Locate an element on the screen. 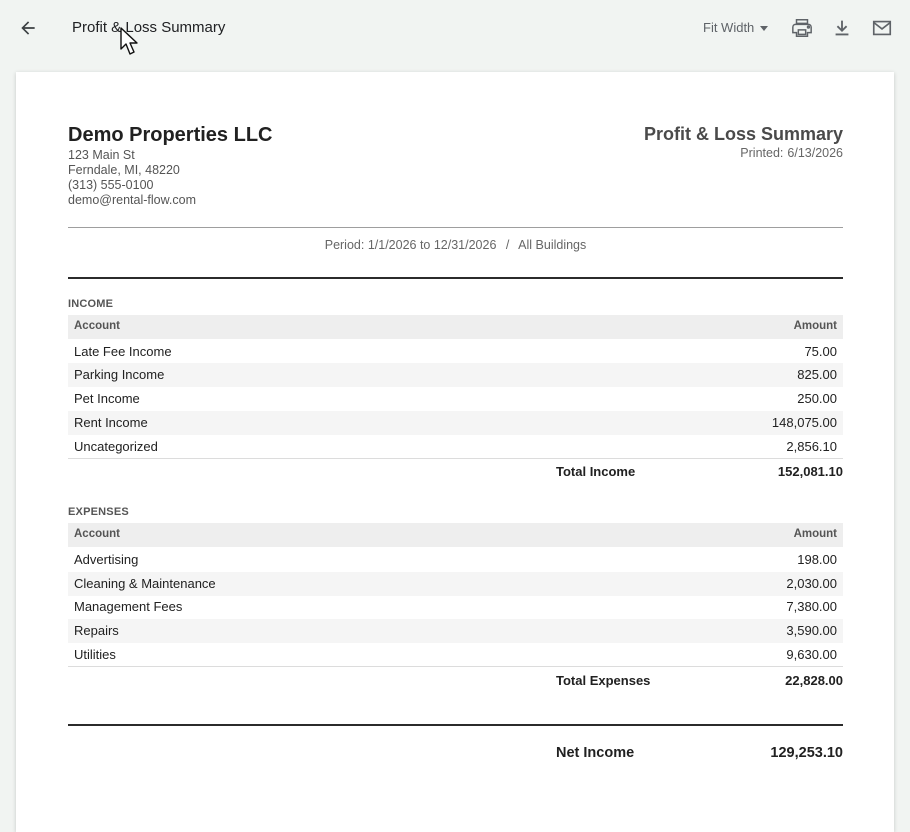 This screenshot has width=910, height=832. toolbar-title: Profit & Loss Summary is located at coordinates (149, 27).